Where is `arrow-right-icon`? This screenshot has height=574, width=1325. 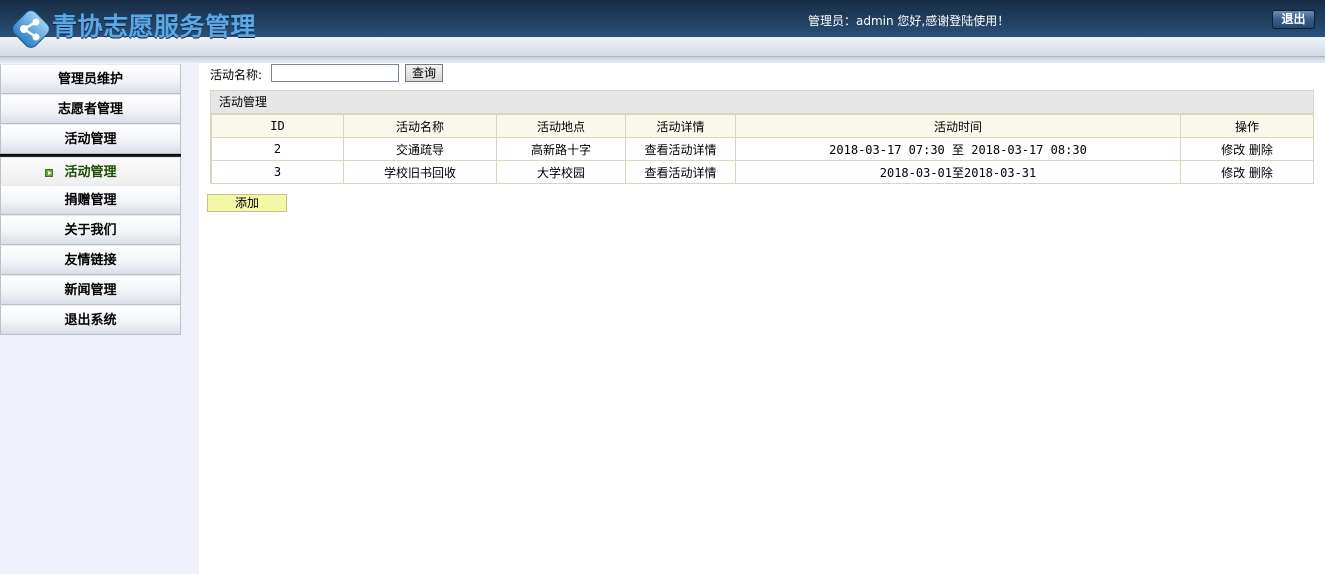 arrow-right-icon is located at coordinates (49, 173).